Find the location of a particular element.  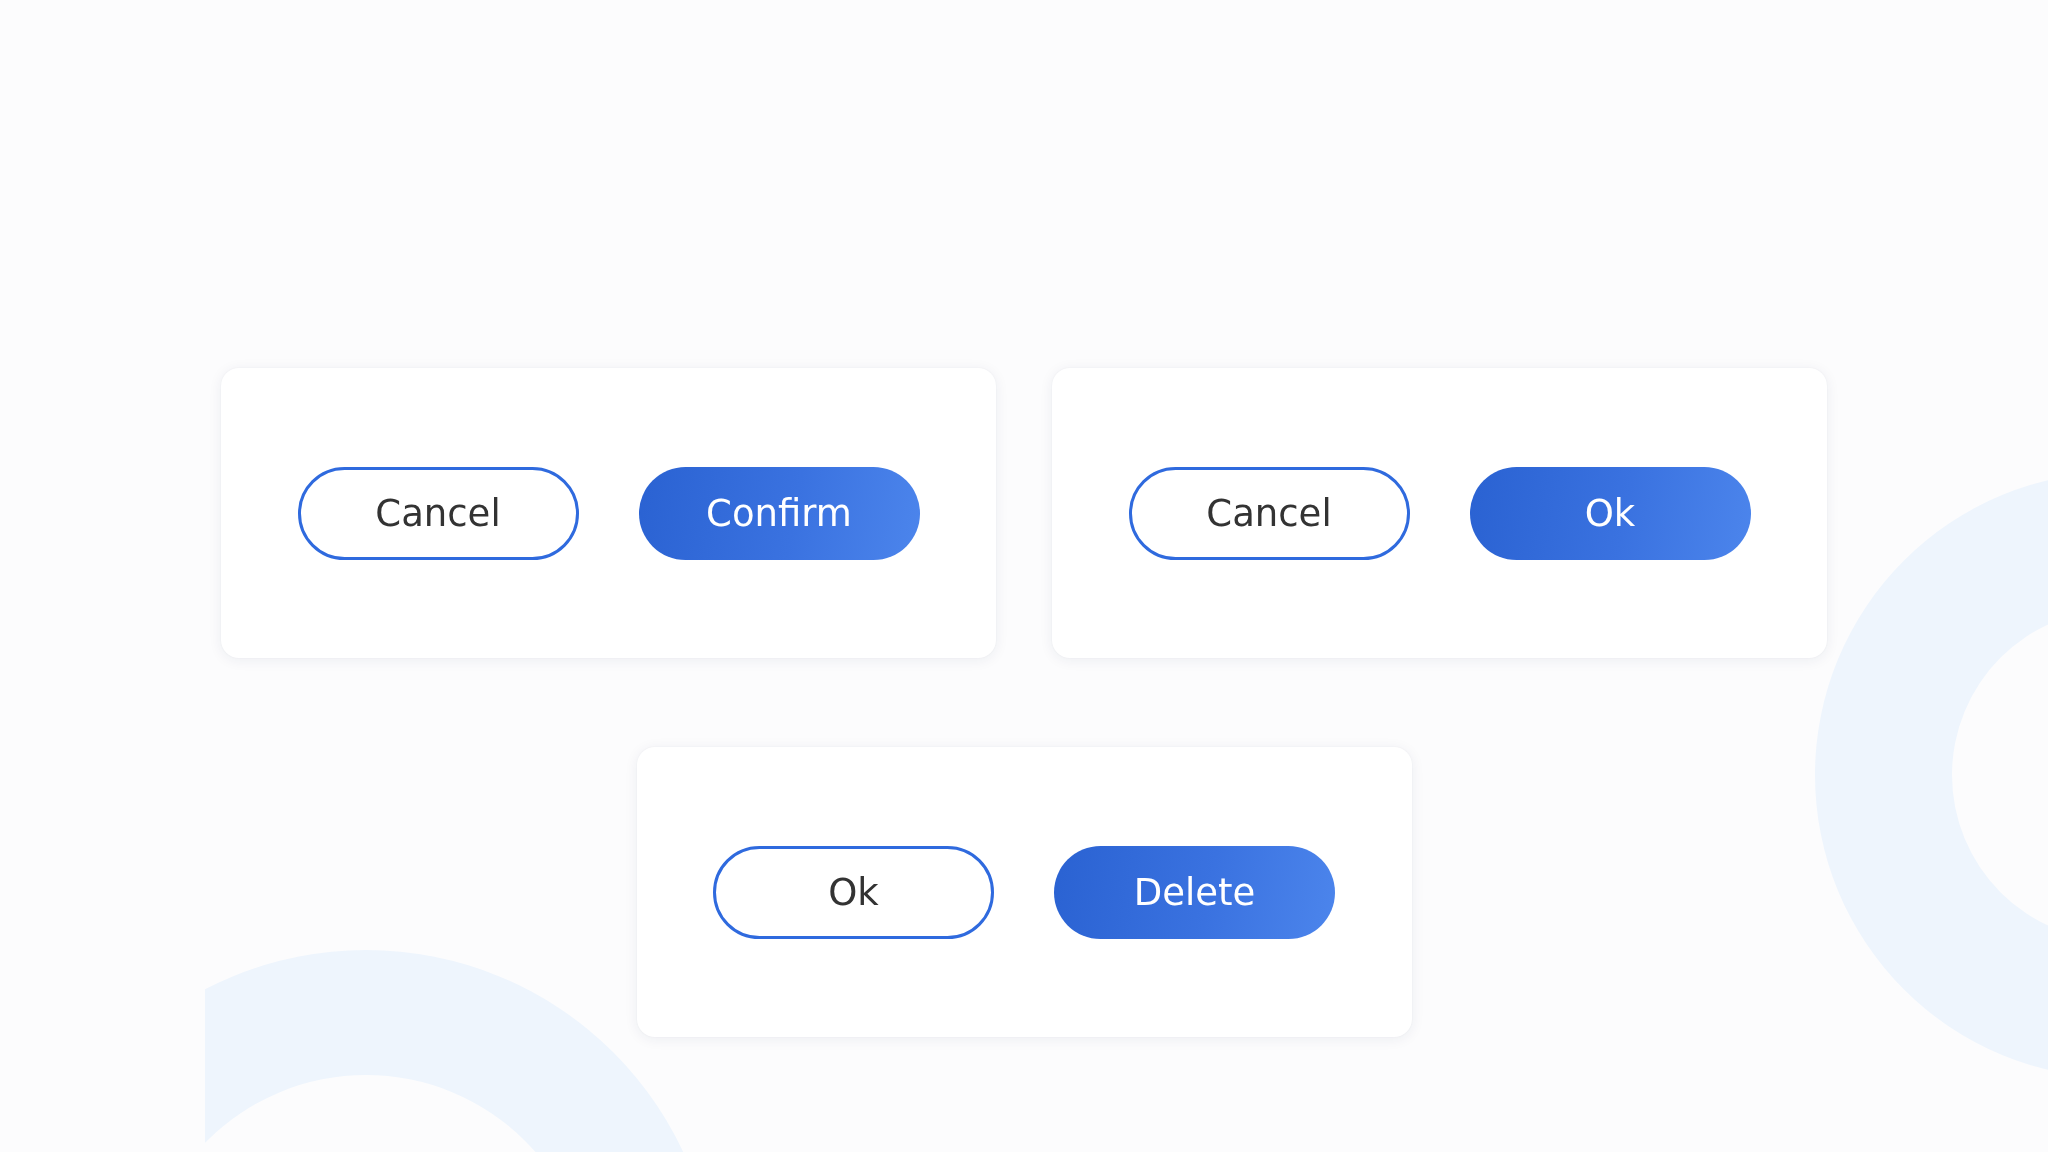

outline-button: Ok is located at coordinates (853, 892).